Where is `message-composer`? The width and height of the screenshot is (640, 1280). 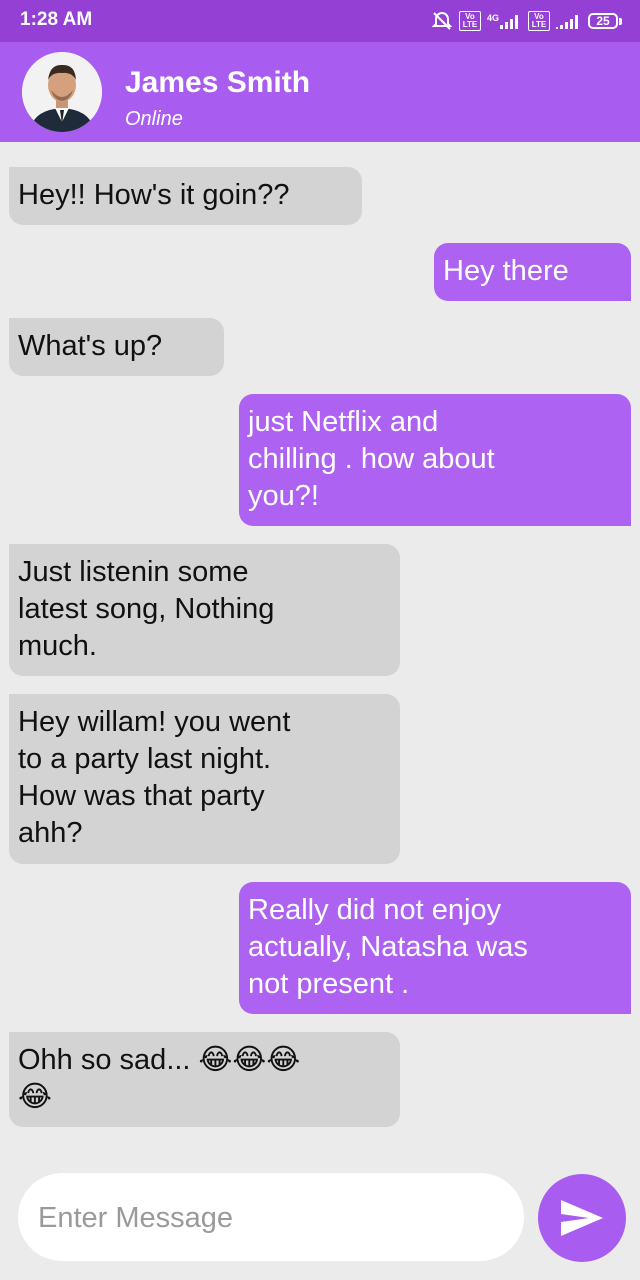 message-composer is located at coordinates (271, 1218).